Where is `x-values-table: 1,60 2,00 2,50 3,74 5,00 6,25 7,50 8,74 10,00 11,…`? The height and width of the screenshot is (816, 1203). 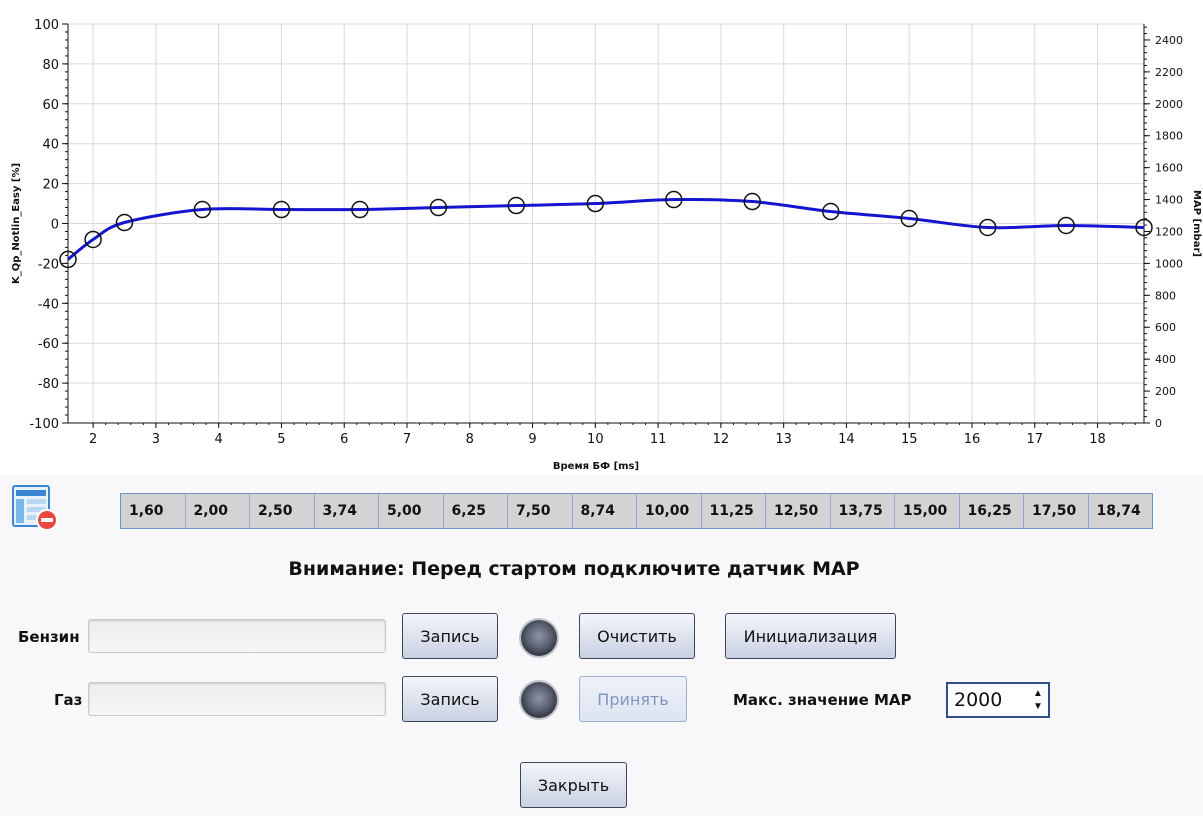
x-values-table: 1,60 2,00 2,50 3,74 5,00 6,25 7,50 8,74 10,00 11,… is located at coordinates (636, 511).